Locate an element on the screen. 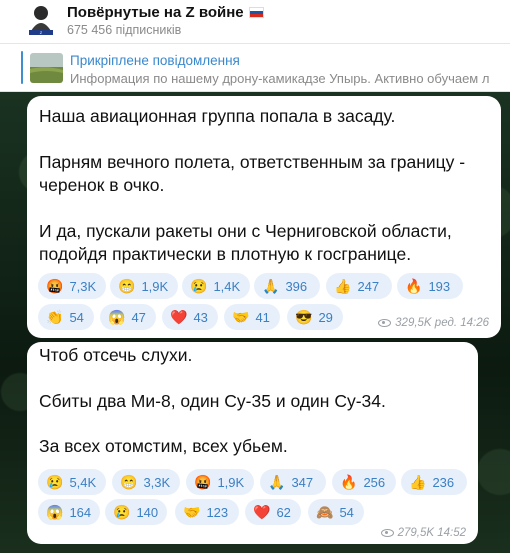 This screenshot has height=553, width=510. reaction-count: 247 is located at coordinates (368, 286).